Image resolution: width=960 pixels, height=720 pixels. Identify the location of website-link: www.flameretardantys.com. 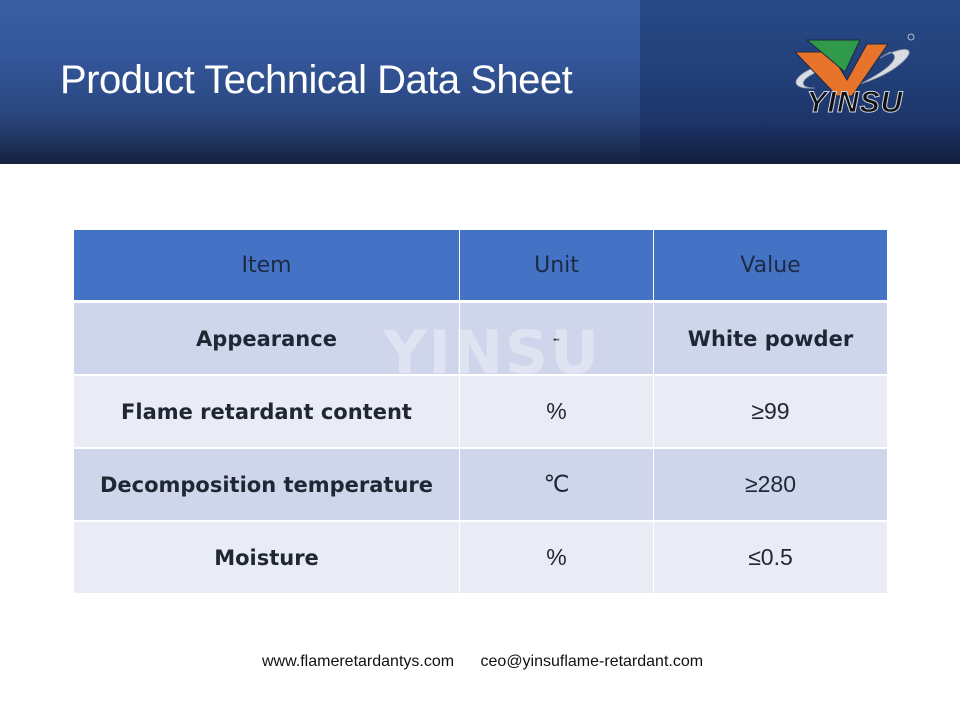
(358, 661).